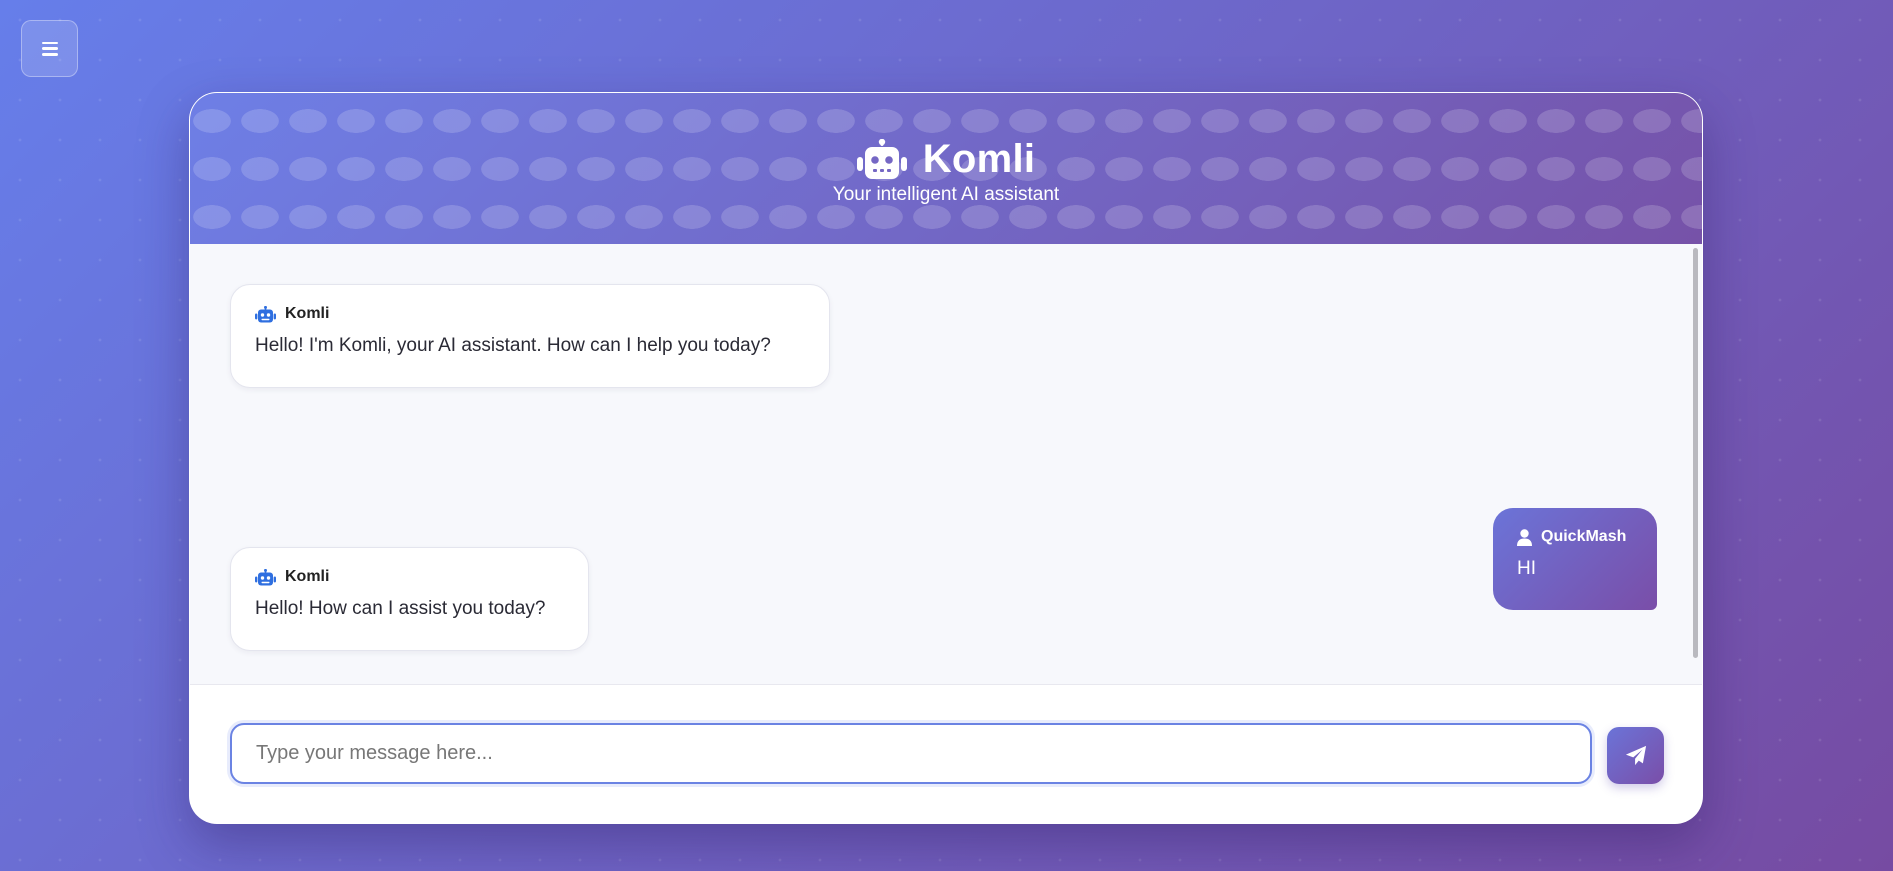  I want to click on composer, so click(946, 754).